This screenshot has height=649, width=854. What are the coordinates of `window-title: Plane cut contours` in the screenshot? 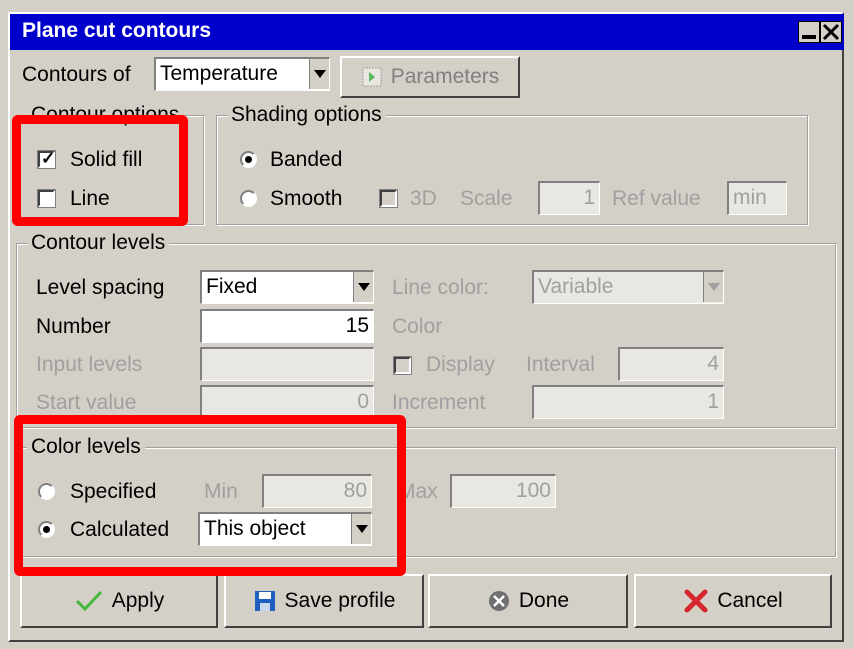 It's located at (117, 30).